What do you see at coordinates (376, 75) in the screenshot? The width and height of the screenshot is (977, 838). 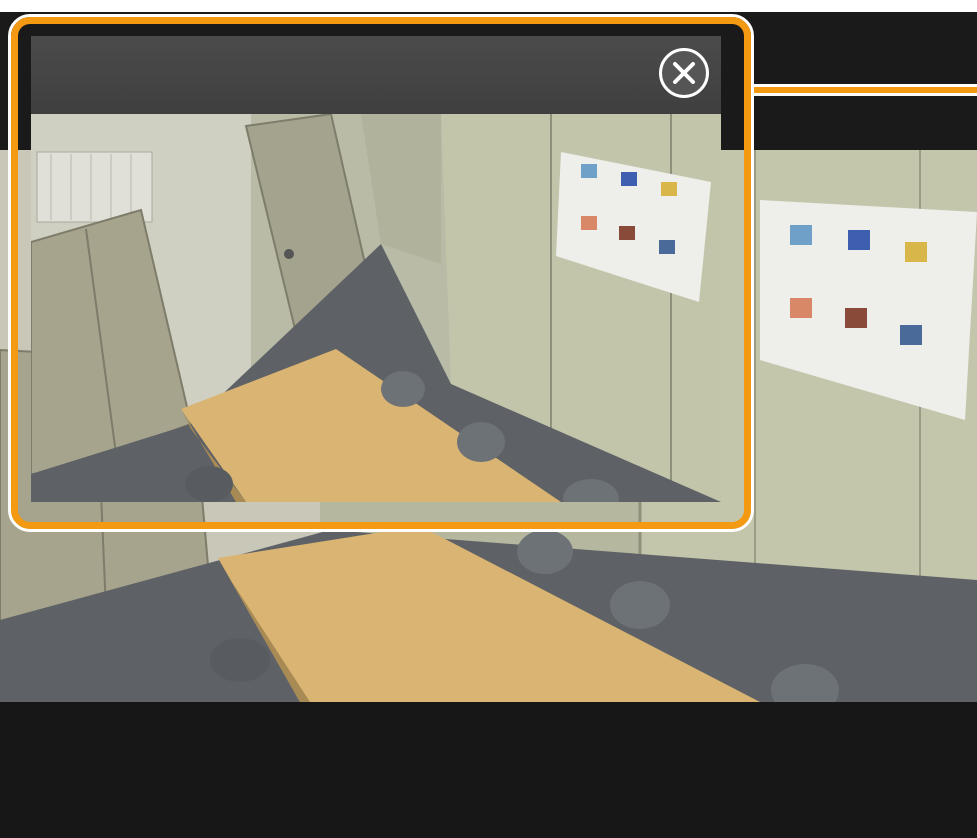 I see `popup-header-bar` at bounding box center [376, 75].